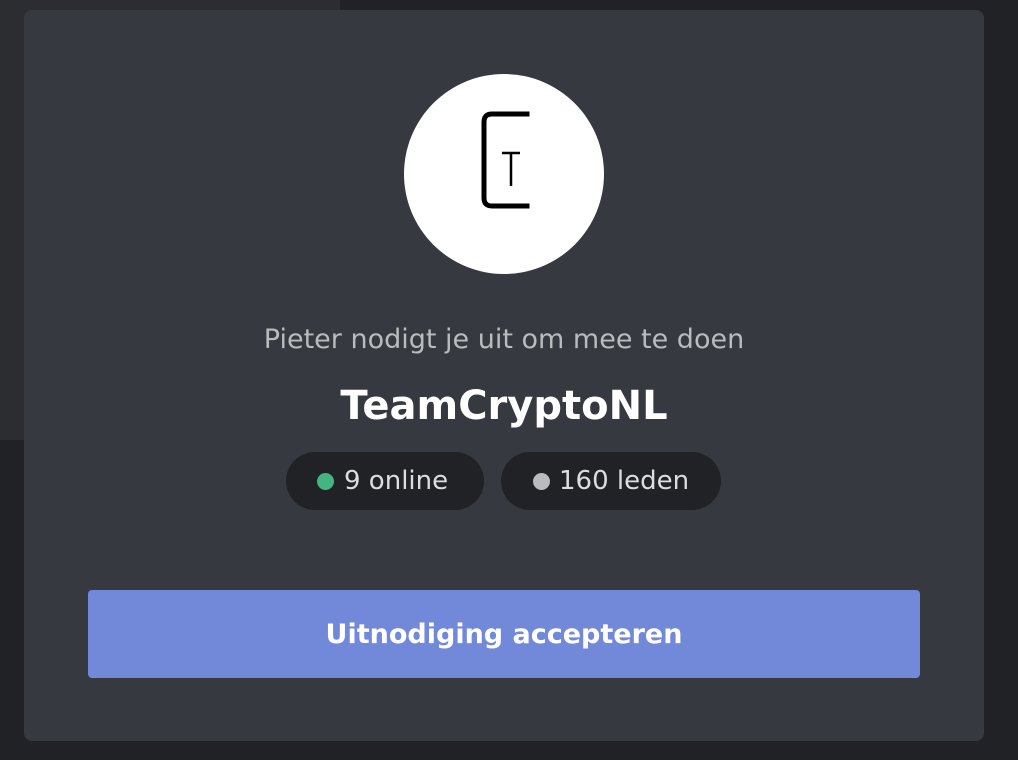 This screenshot has height=760, width=1018. I want to click on online-count-label: 9 online, so click(396, 481).